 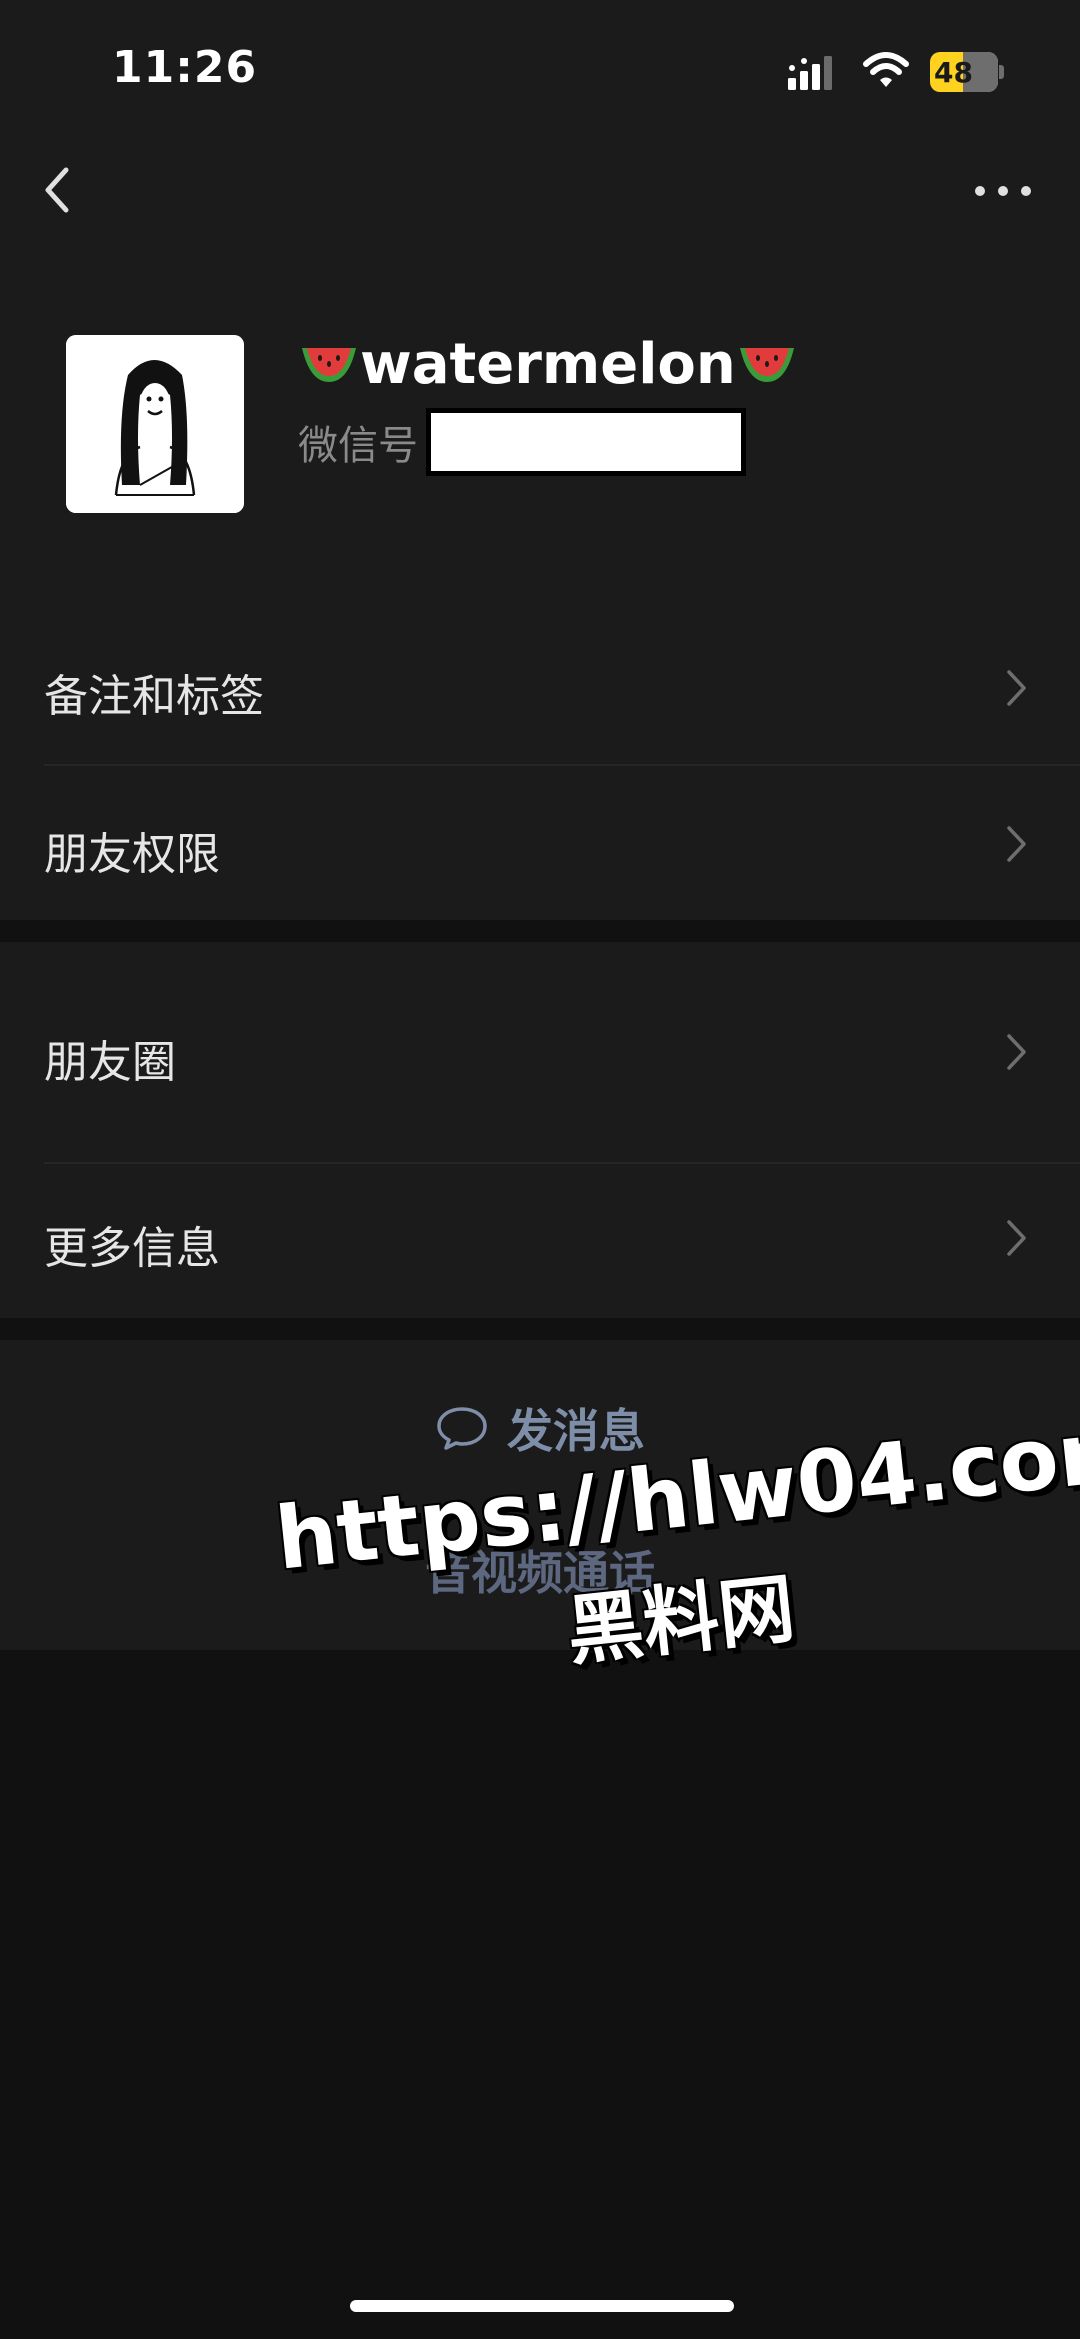 I want to click on wifi-icon, so click(x=886, y=69).